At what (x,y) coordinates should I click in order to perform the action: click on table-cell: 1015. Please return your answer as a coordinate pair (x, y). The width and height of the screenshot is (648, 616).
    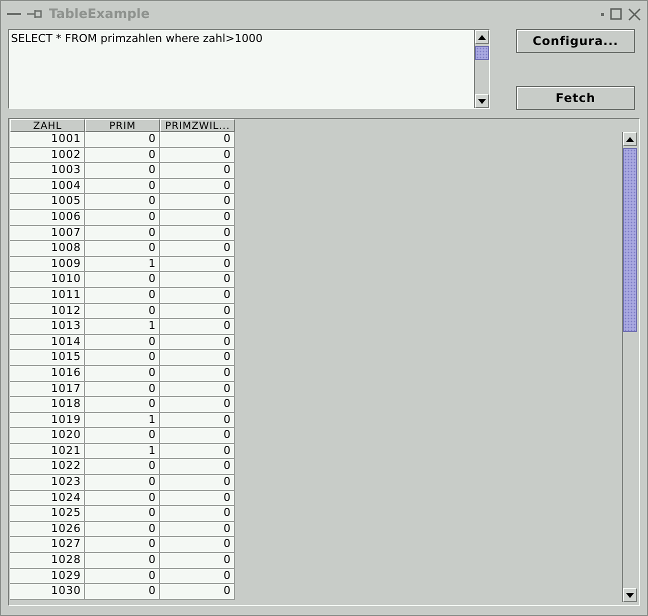
    Looking at the image, I should click on (47, 358).